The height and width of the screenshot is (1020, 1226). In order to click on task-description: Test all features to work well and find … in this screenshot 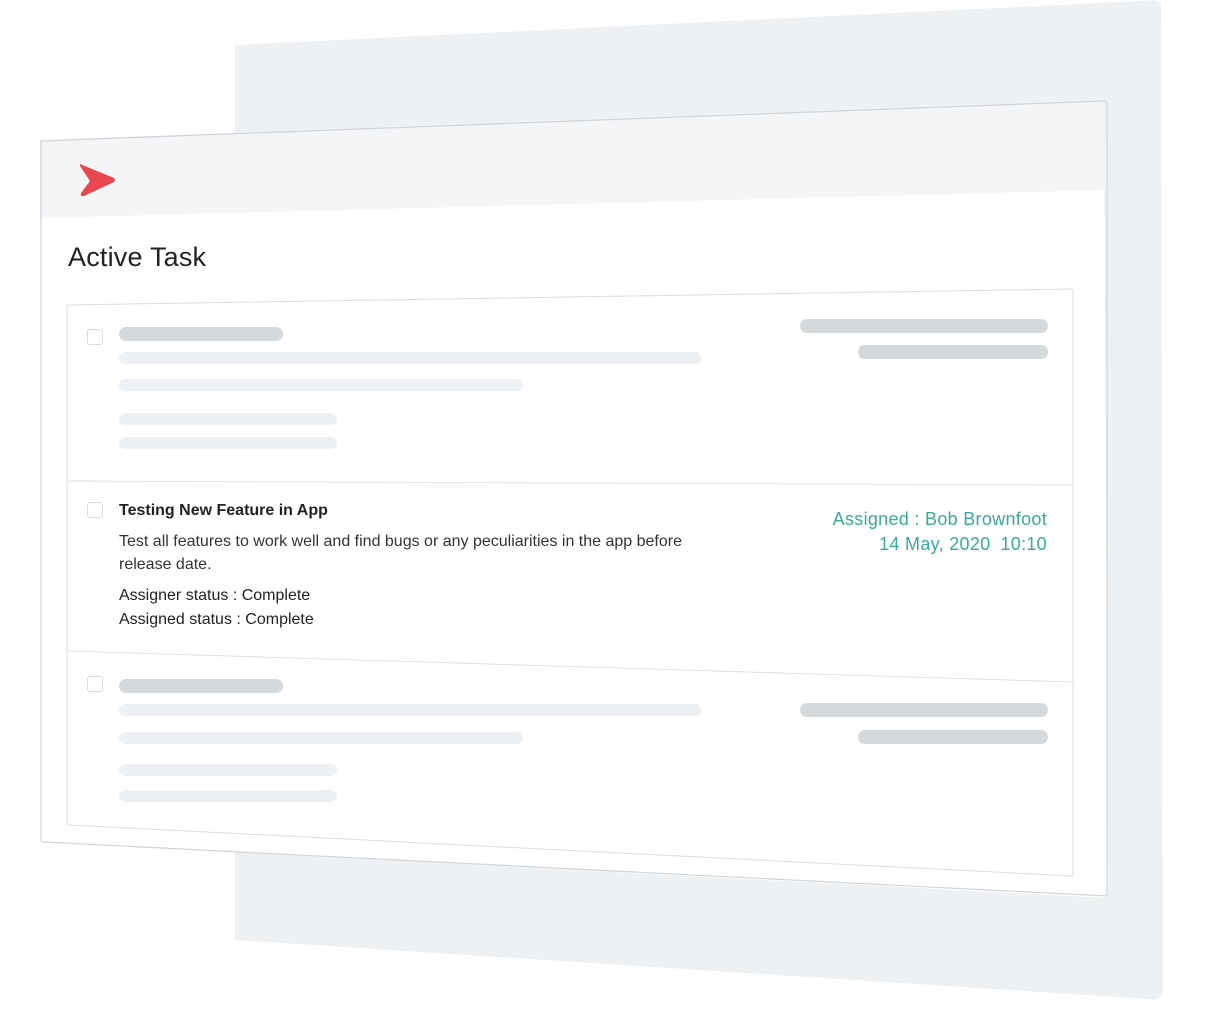, I will do `click(400, 553)`.